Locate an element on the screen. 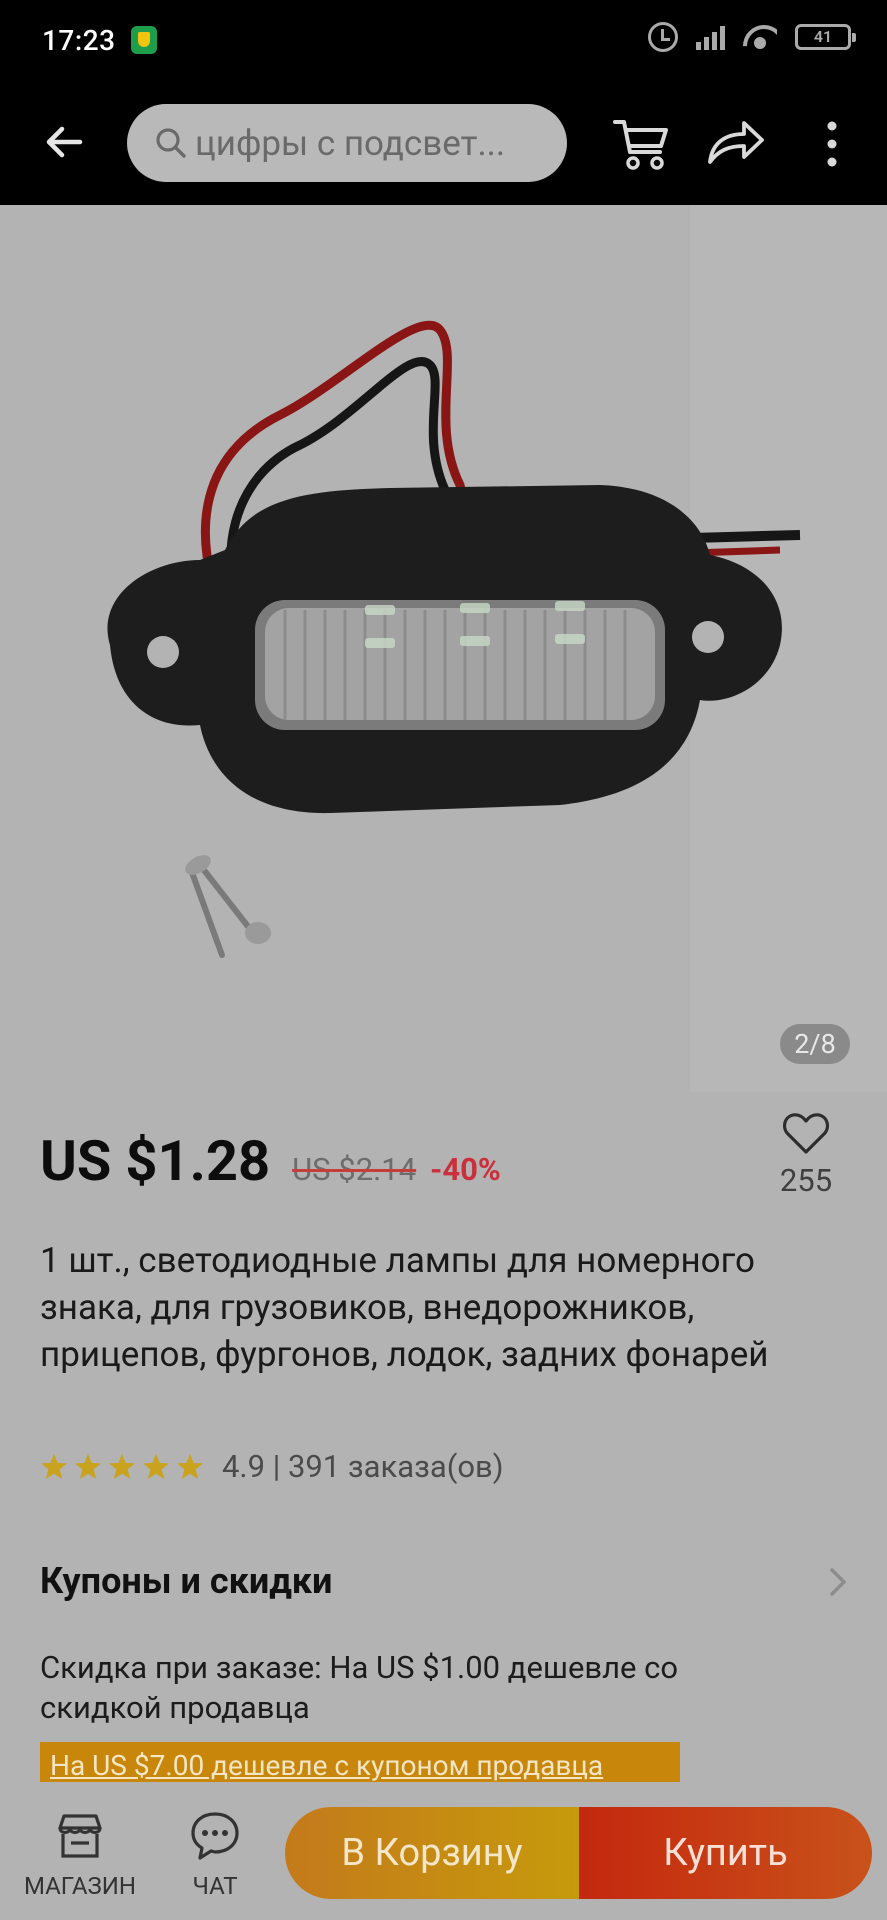 This screenshot has height=1920, width=887. rating-stars is located at coordinates (122, 1467).